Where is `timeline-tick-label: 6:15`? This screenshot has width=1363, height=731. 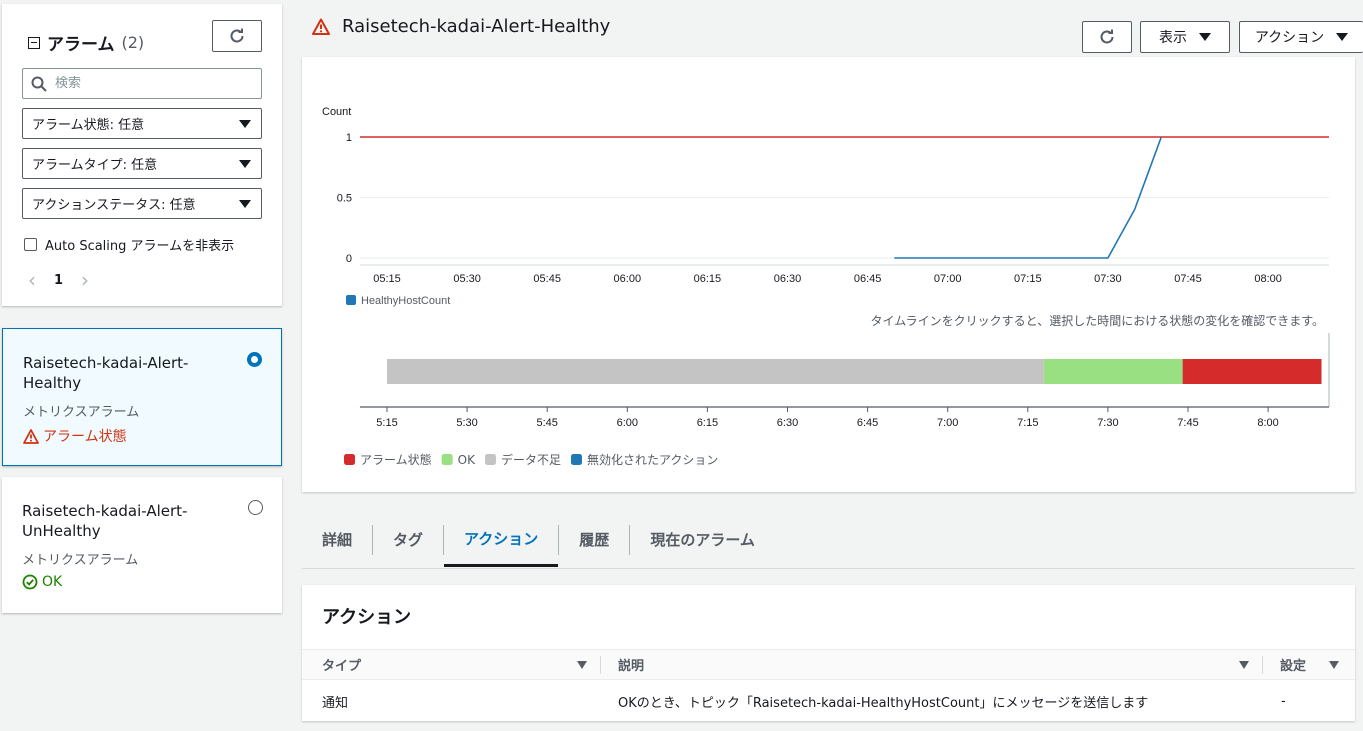 timeline-tick-label: 6:15 is located at coordinates (707, 423).